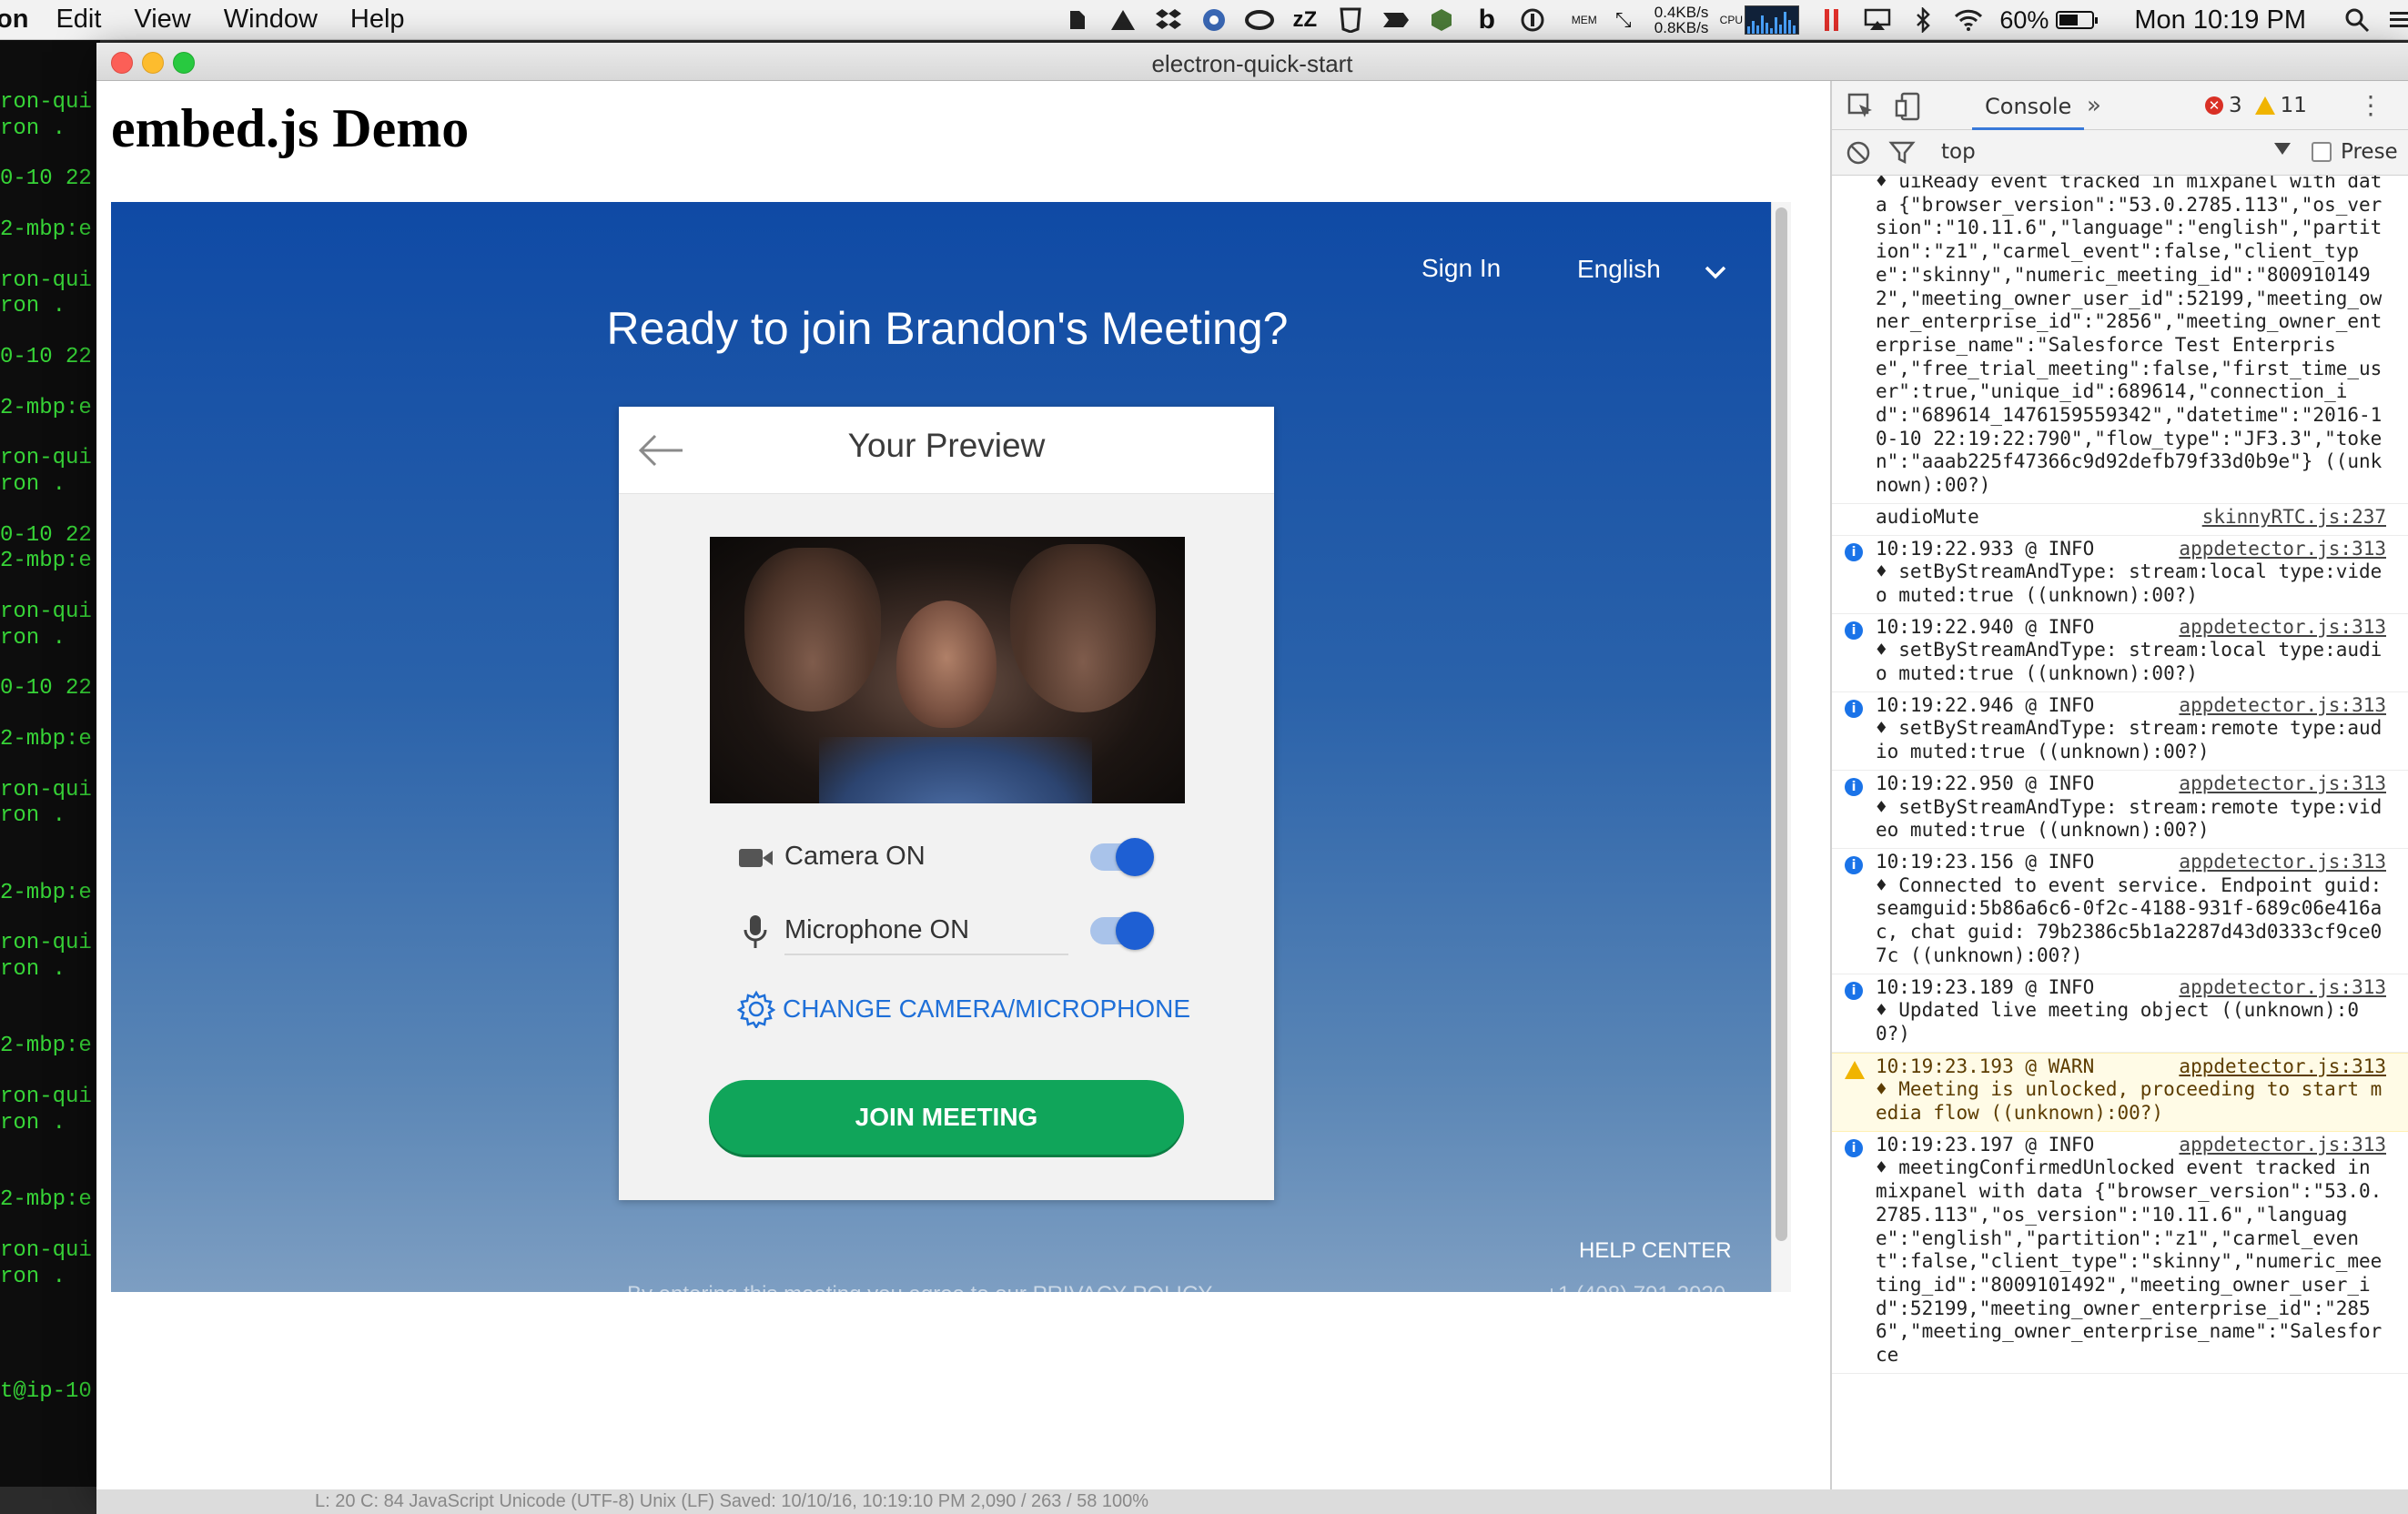 The height and width of the screenshot is (1514, 2408). I want to click on context-selector: top, so click(1958, 152).